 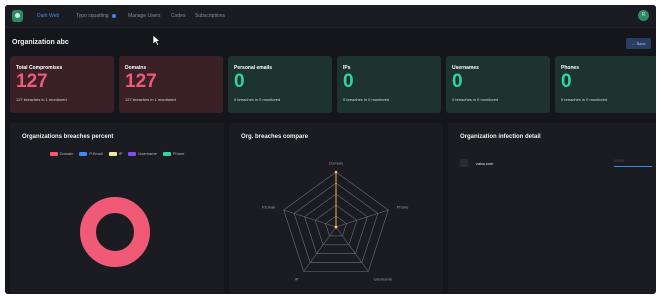 What do you see at coordinates (605, 84) in the screenshot?
I see `stat-card-phones: Phones 0 0 breaches in 0 monitored` at bounding box center [605, 84].